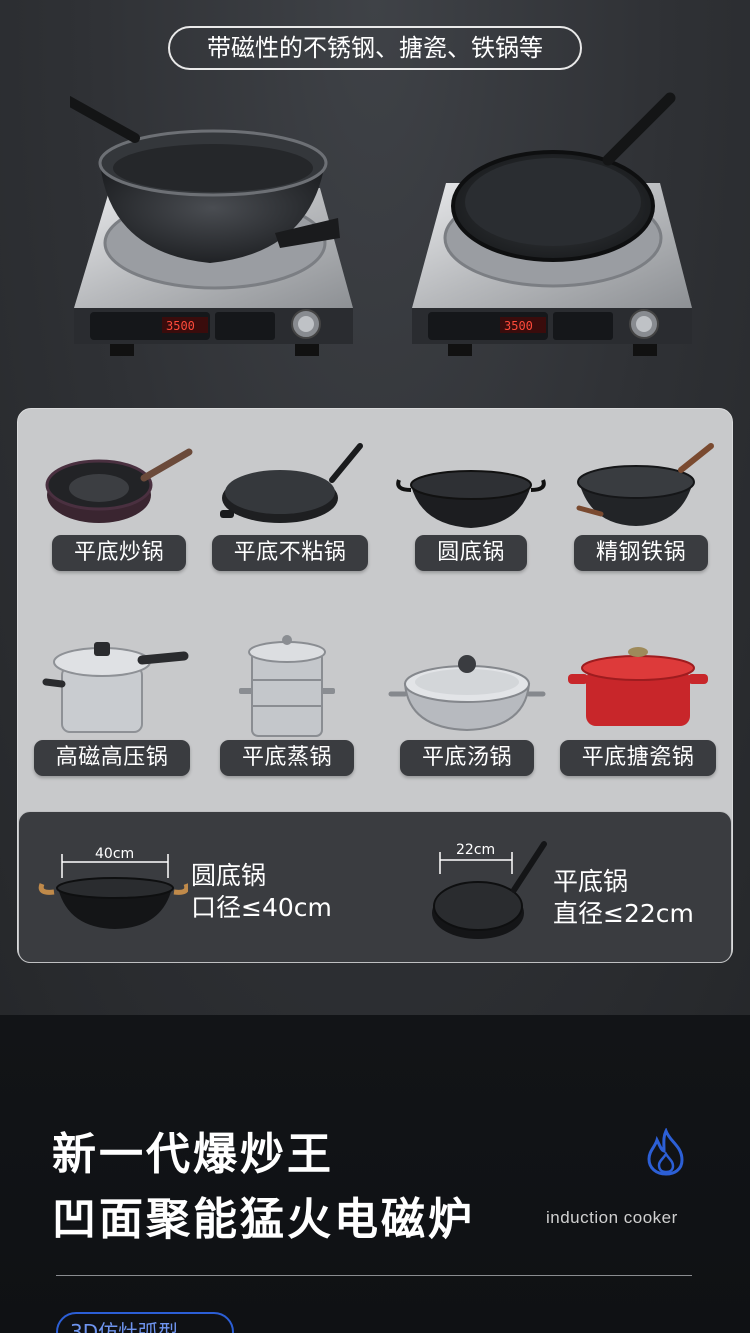 The image size is (750, 1333). I want to click on round-wok-icon, so click(471, 499).